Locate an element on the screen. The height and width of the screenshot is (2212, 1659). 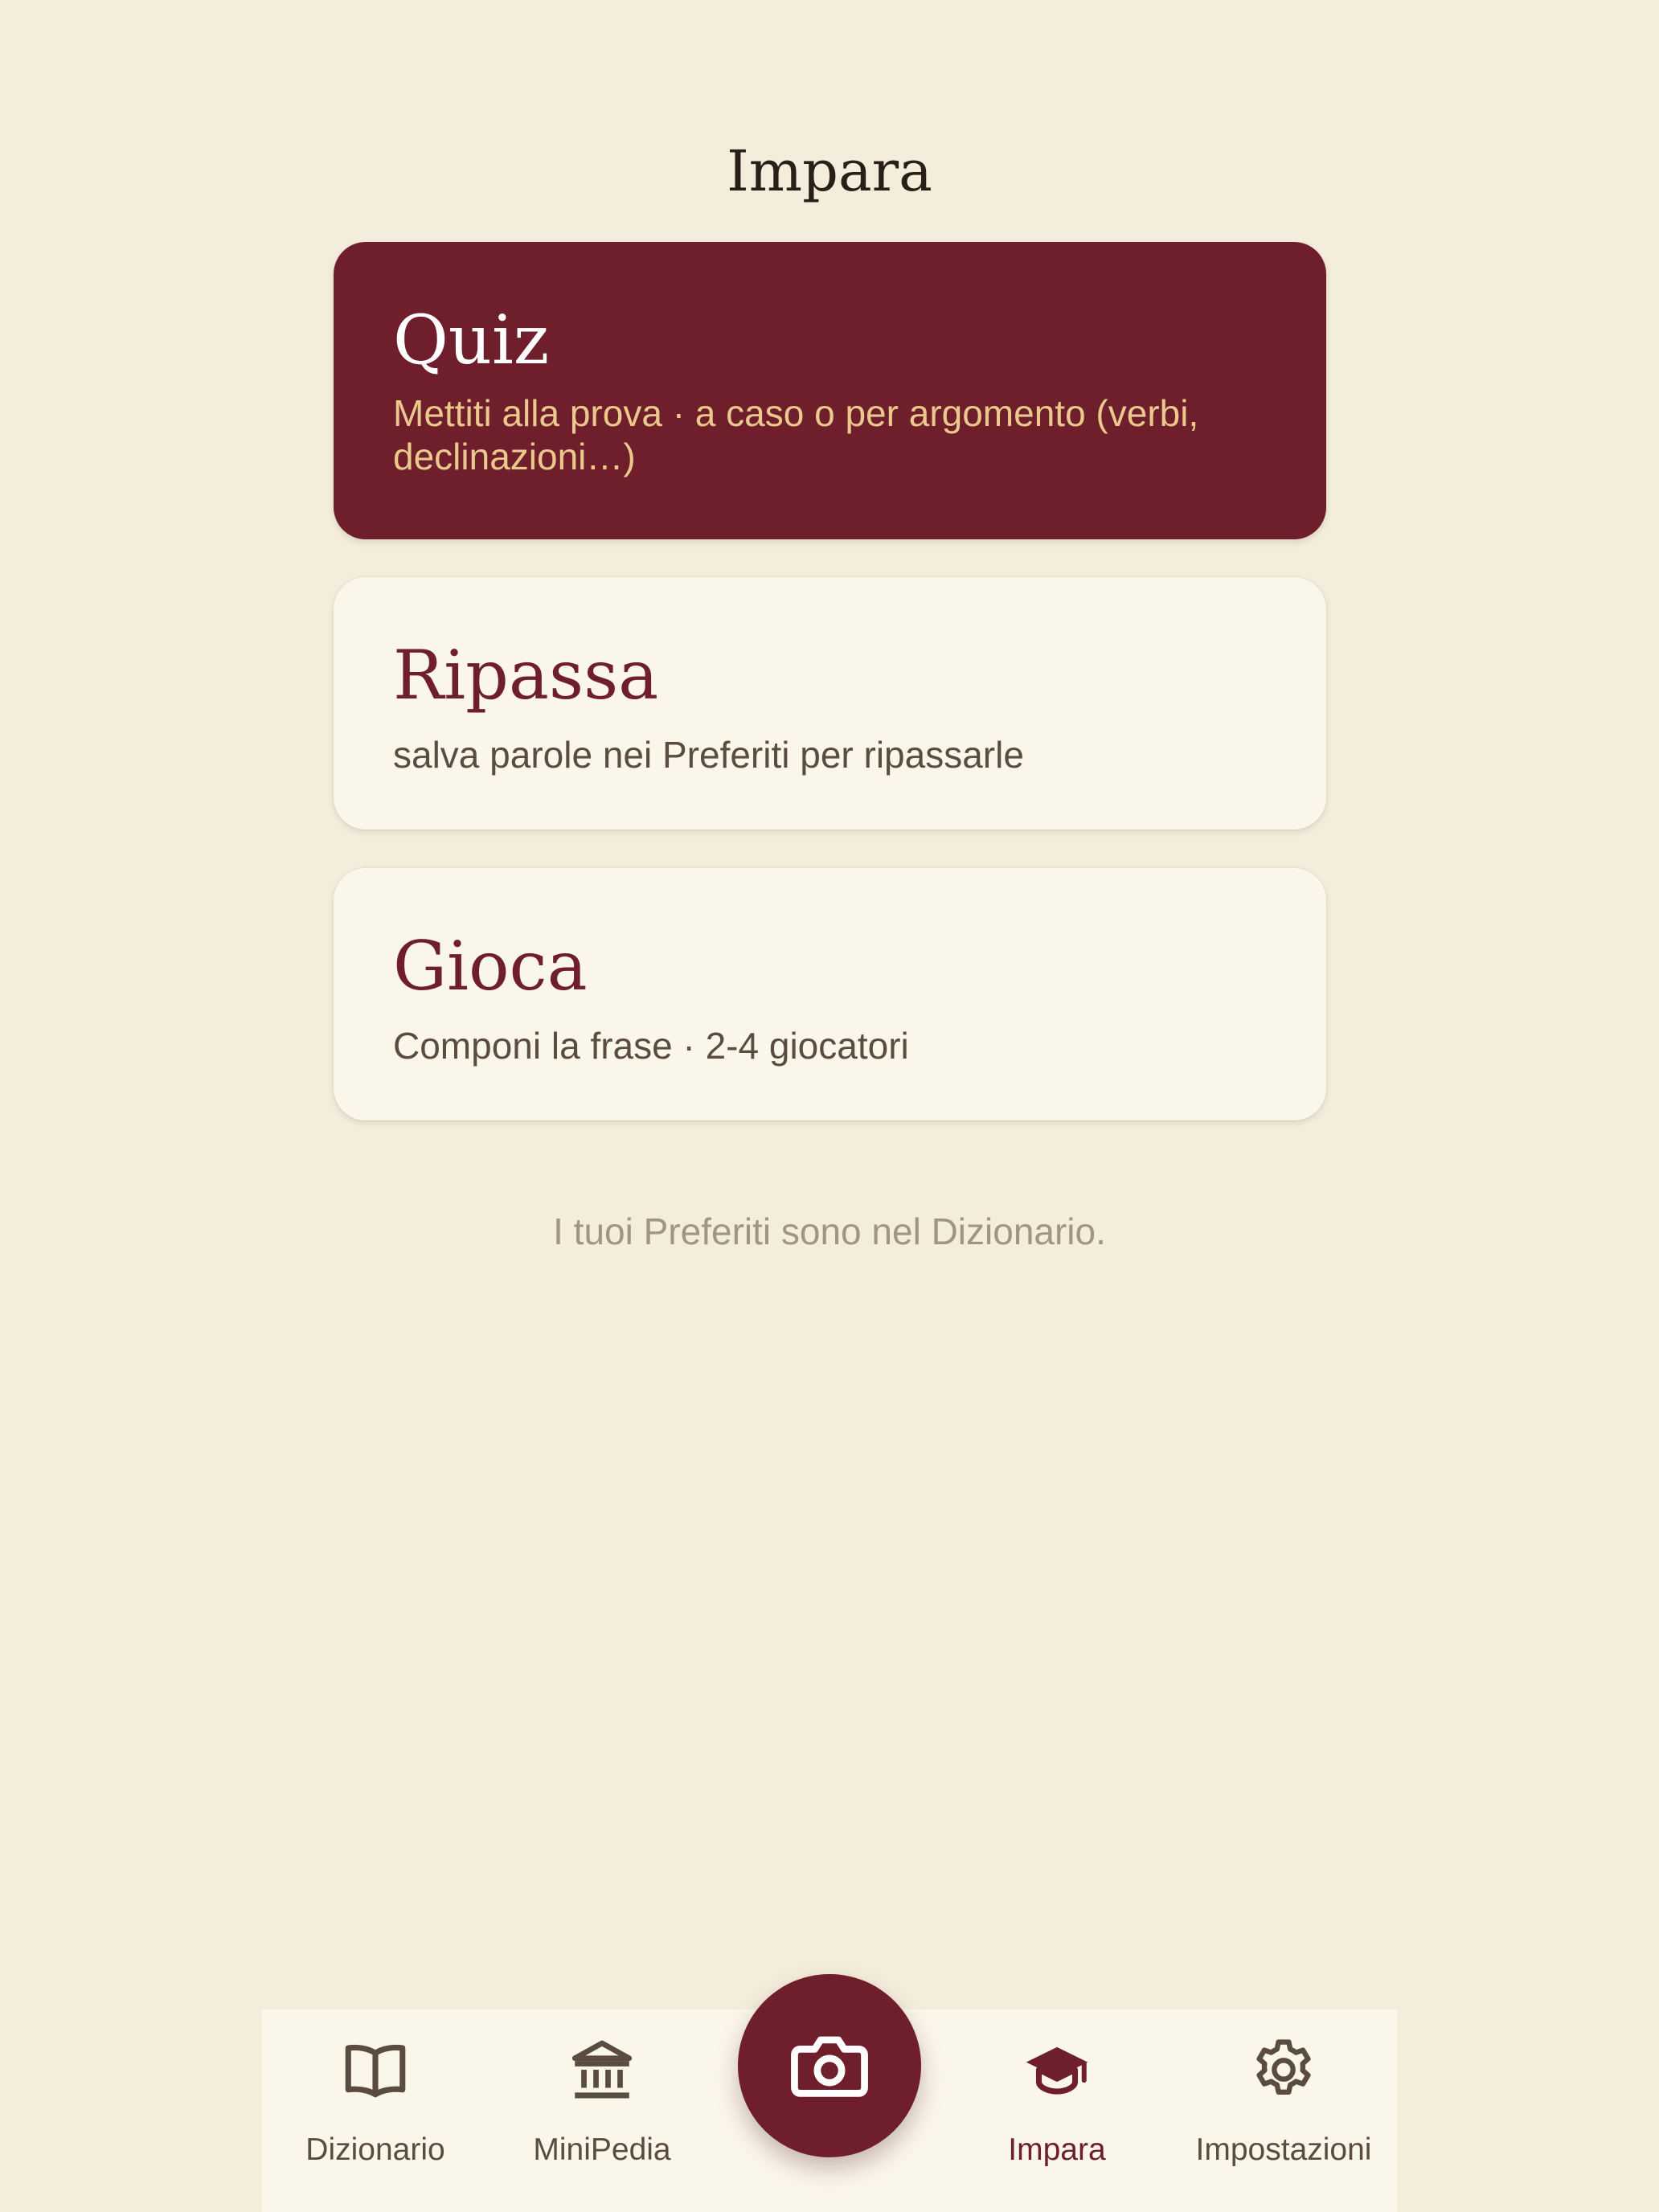
favorites-hint: I tuoi Preferiti sono nel Dizionario. is located at coordinates (829, 1231).